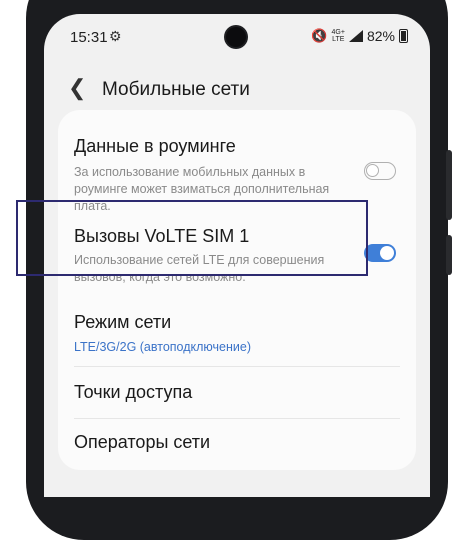 This screenshot has width=474, height=540. I want to click on volte-toggle, so click(380, 253).